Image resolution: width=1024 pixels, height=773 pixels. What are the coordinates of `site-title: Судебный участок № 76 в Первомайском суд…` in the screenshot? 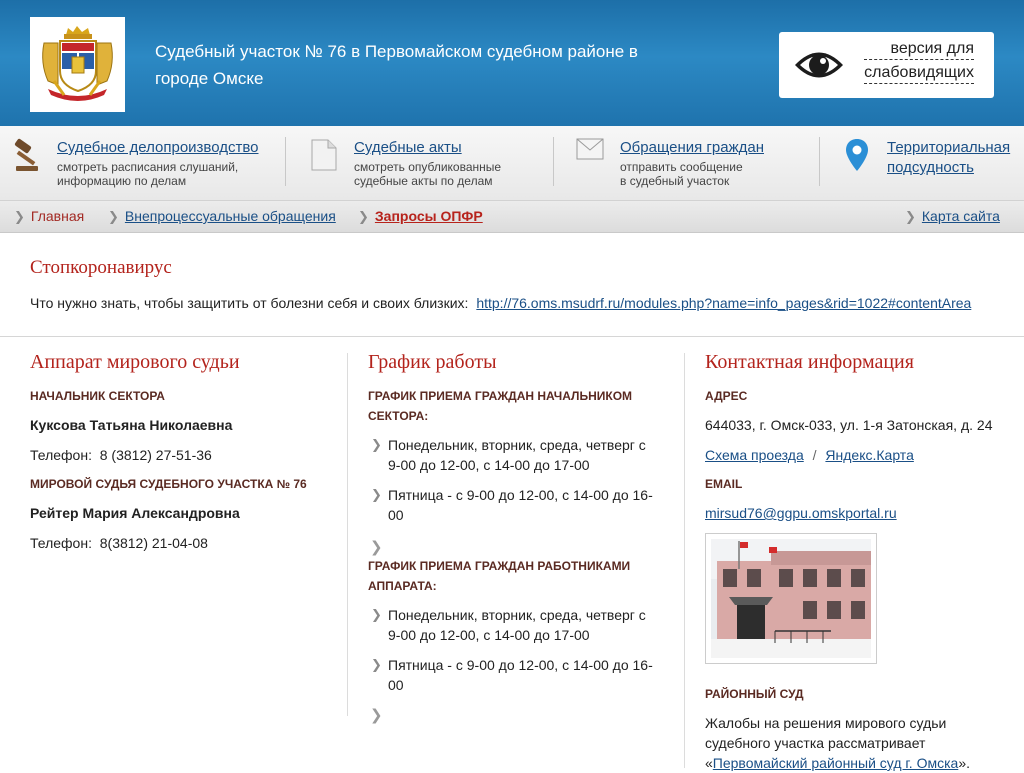 It's located at (396, 65).